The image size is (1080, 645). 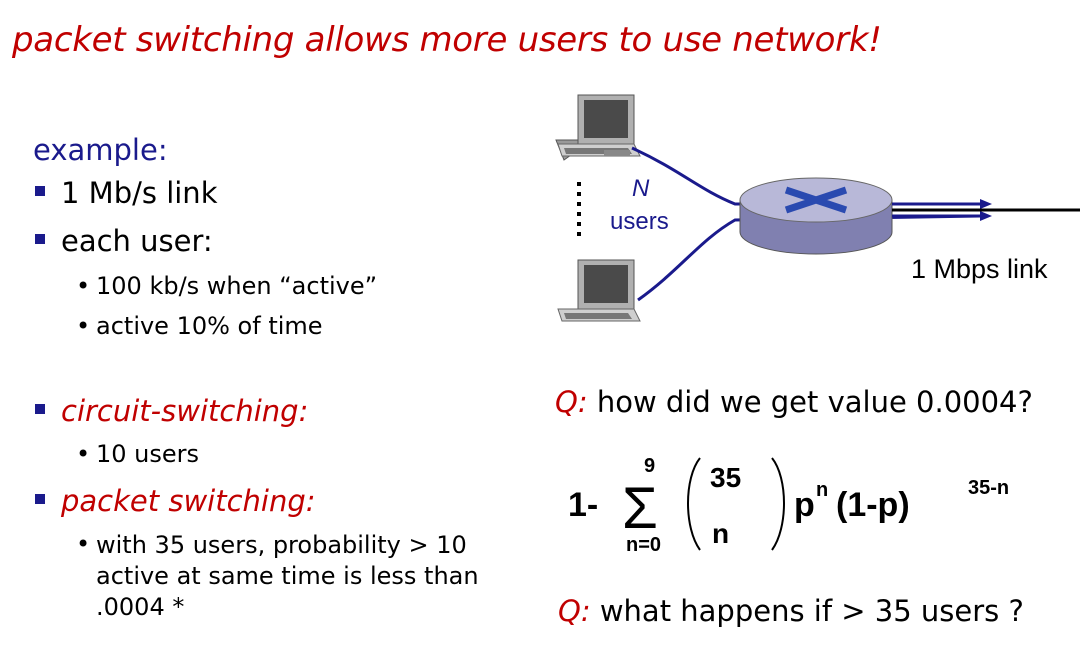 What do you see at coordinates (988, 488) in the screenshot?
I see `formula-exp2: 35-n` at bounding box center [988, 488].